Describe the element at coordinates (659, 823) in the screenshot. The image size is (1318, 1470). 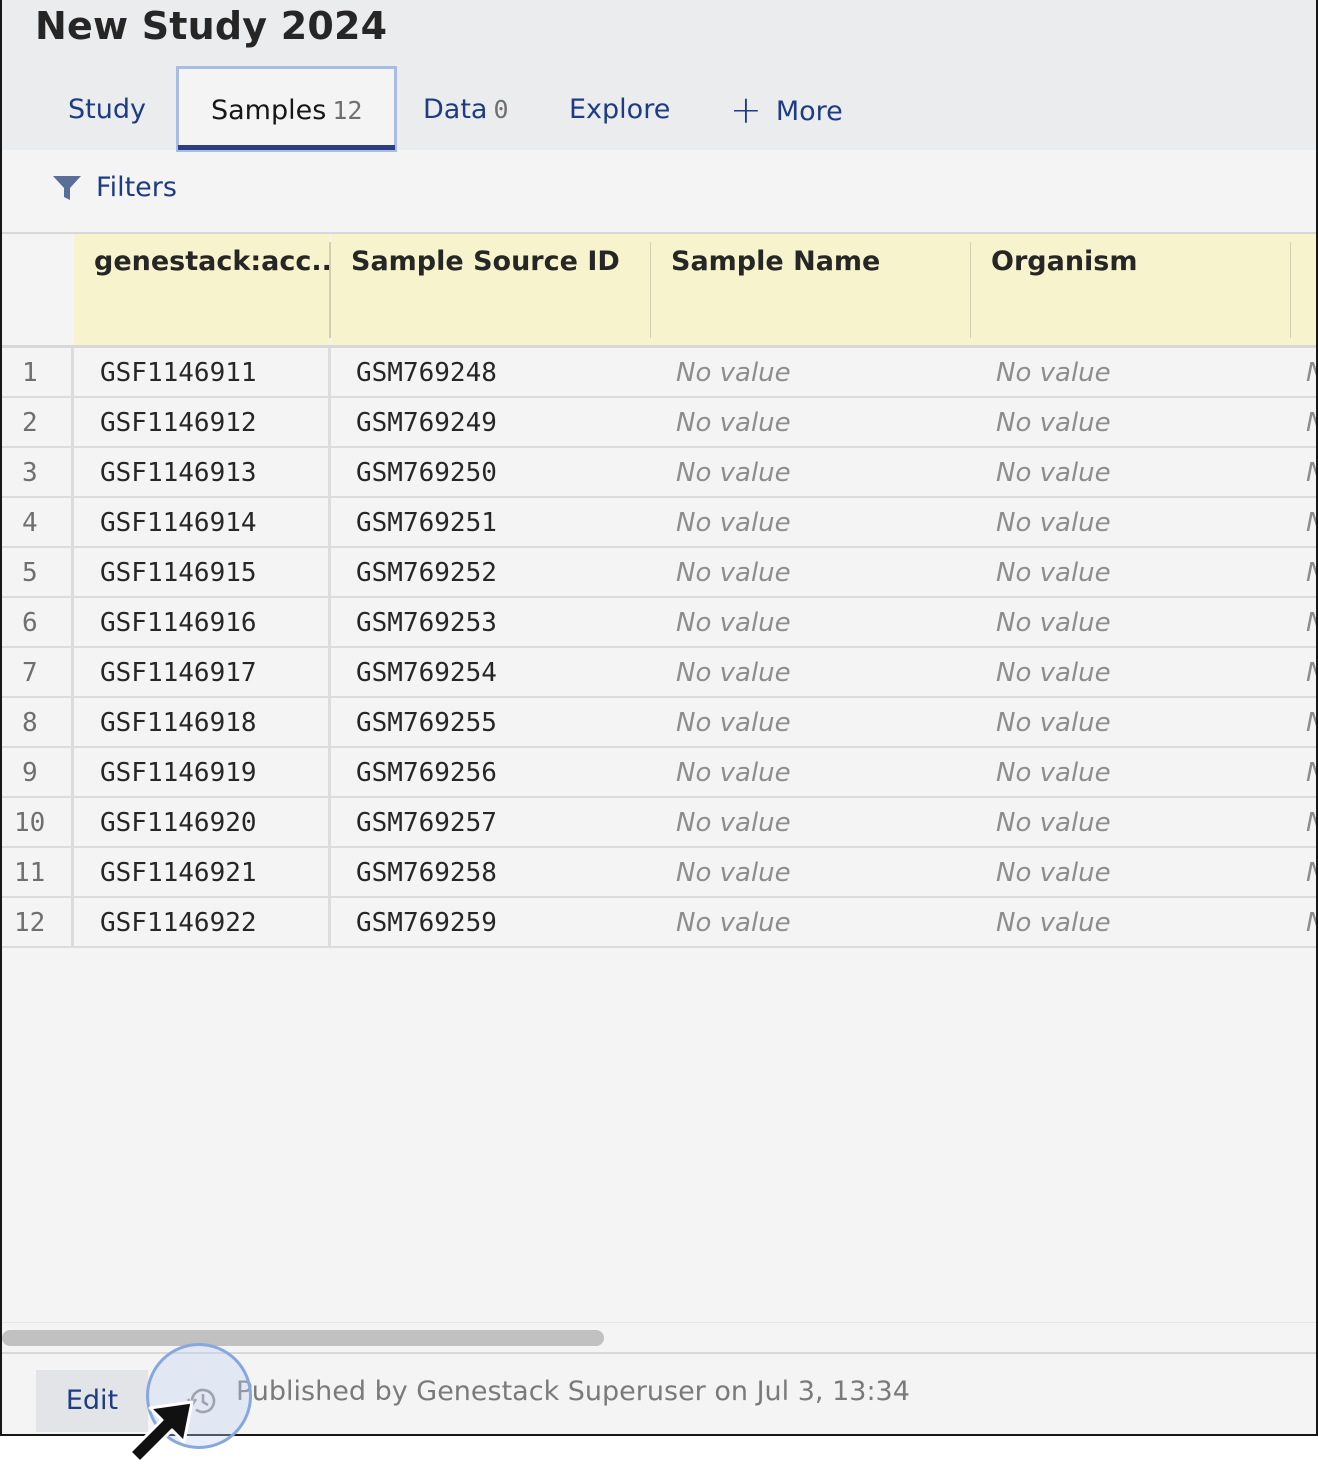
I see `table-row: 10 GSF1146920 GSM769257 No value No value N` at that location.